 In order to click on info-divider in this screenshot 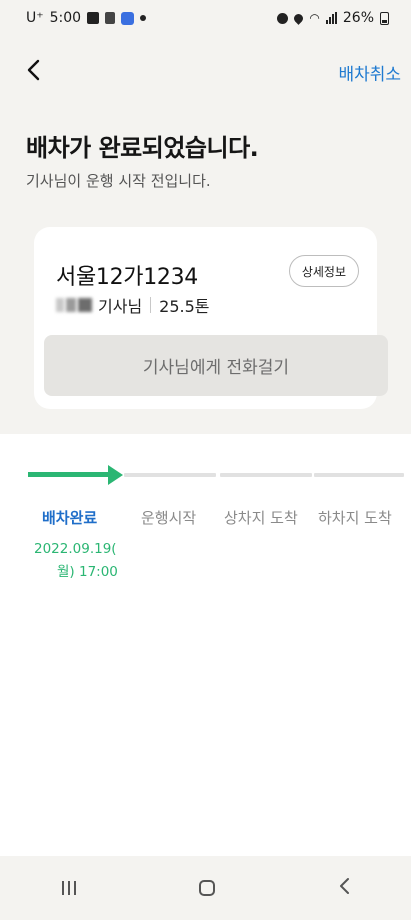, I will do `click(151, 305)`.